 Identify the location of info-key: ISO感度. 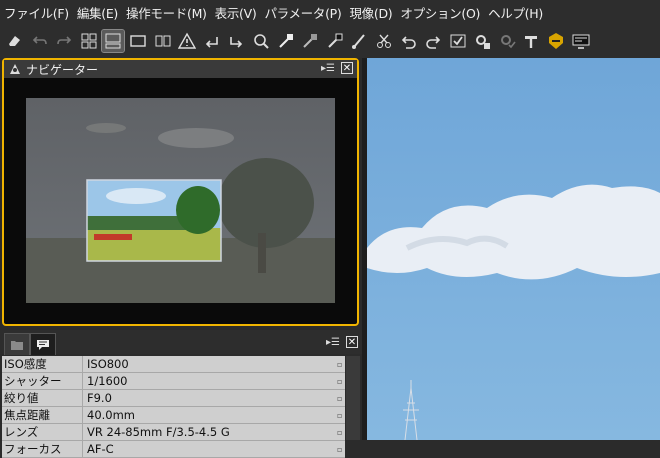
(42, 364).